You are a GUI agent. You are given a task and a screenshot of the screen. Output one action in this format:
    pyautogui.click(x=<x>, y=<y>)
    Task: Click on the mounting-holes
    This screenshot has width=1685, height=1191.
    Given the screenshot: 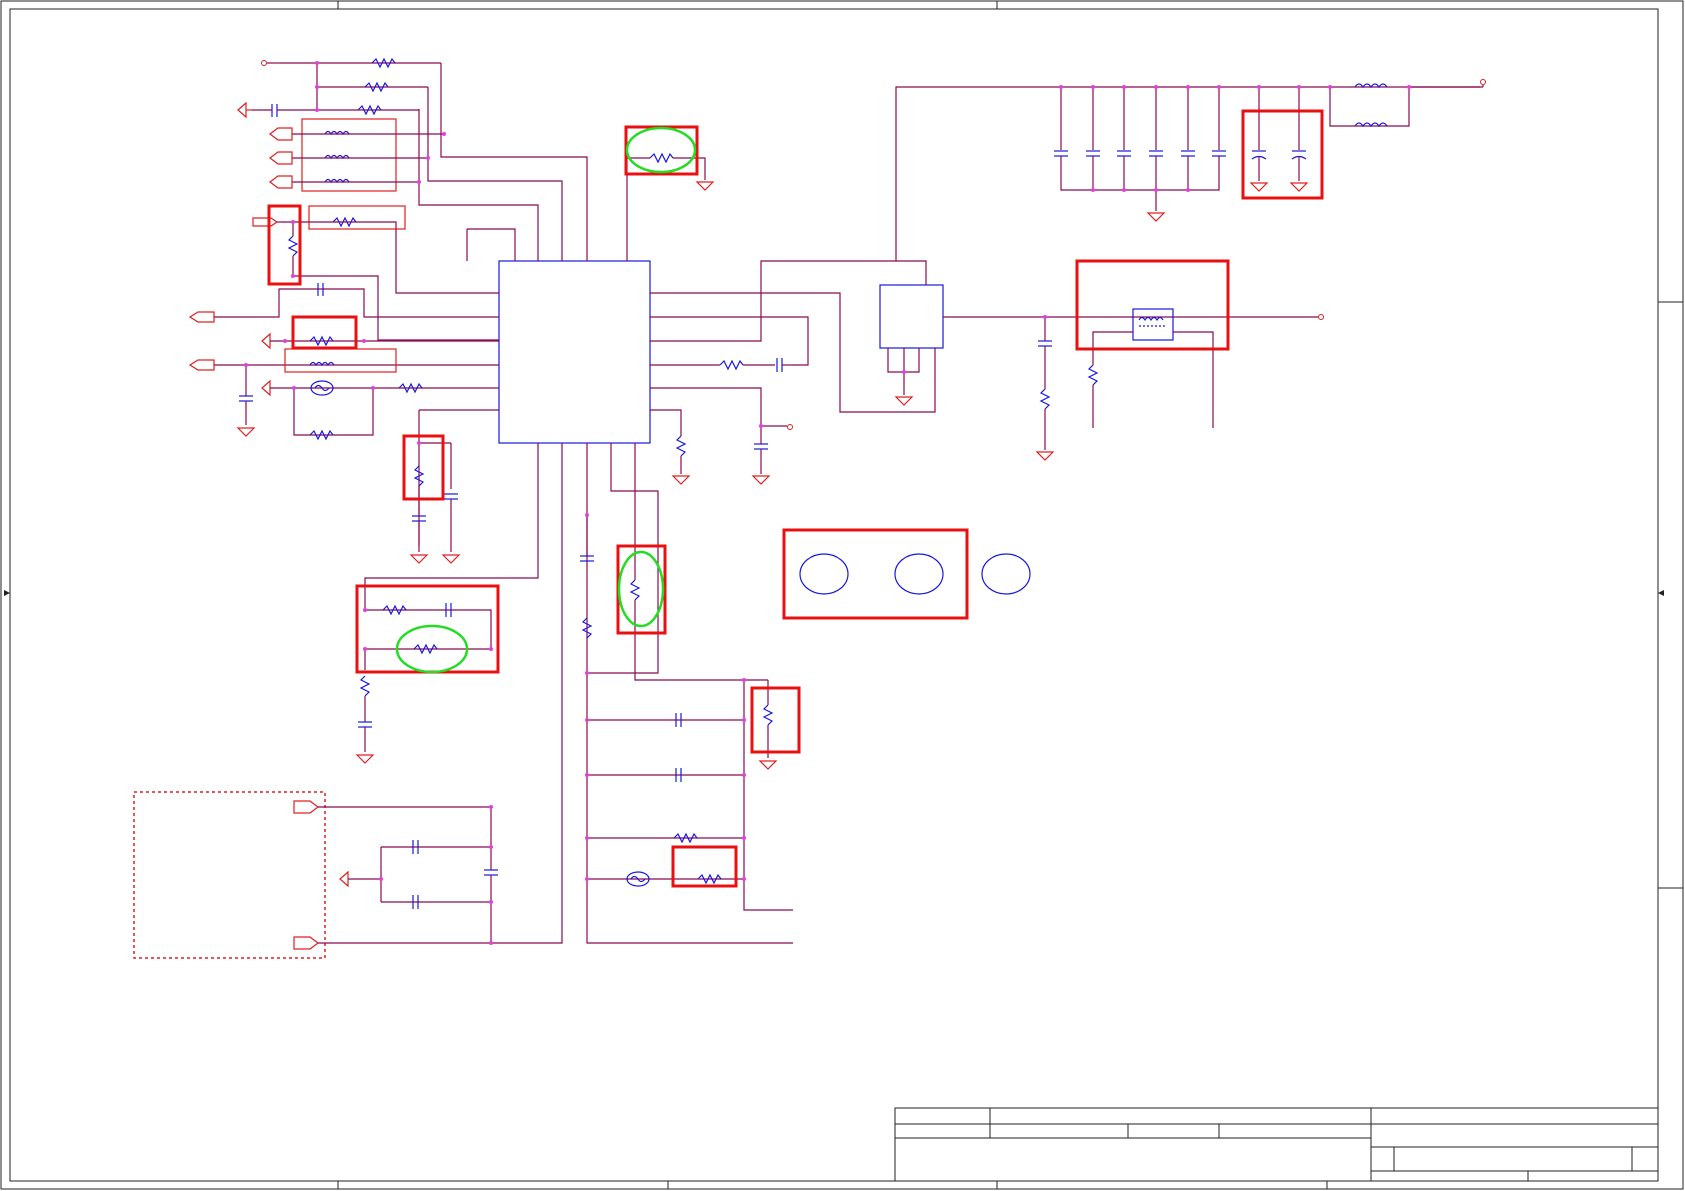 What is the action you would take?
    pyautogui.click(x=915, y=574)
    